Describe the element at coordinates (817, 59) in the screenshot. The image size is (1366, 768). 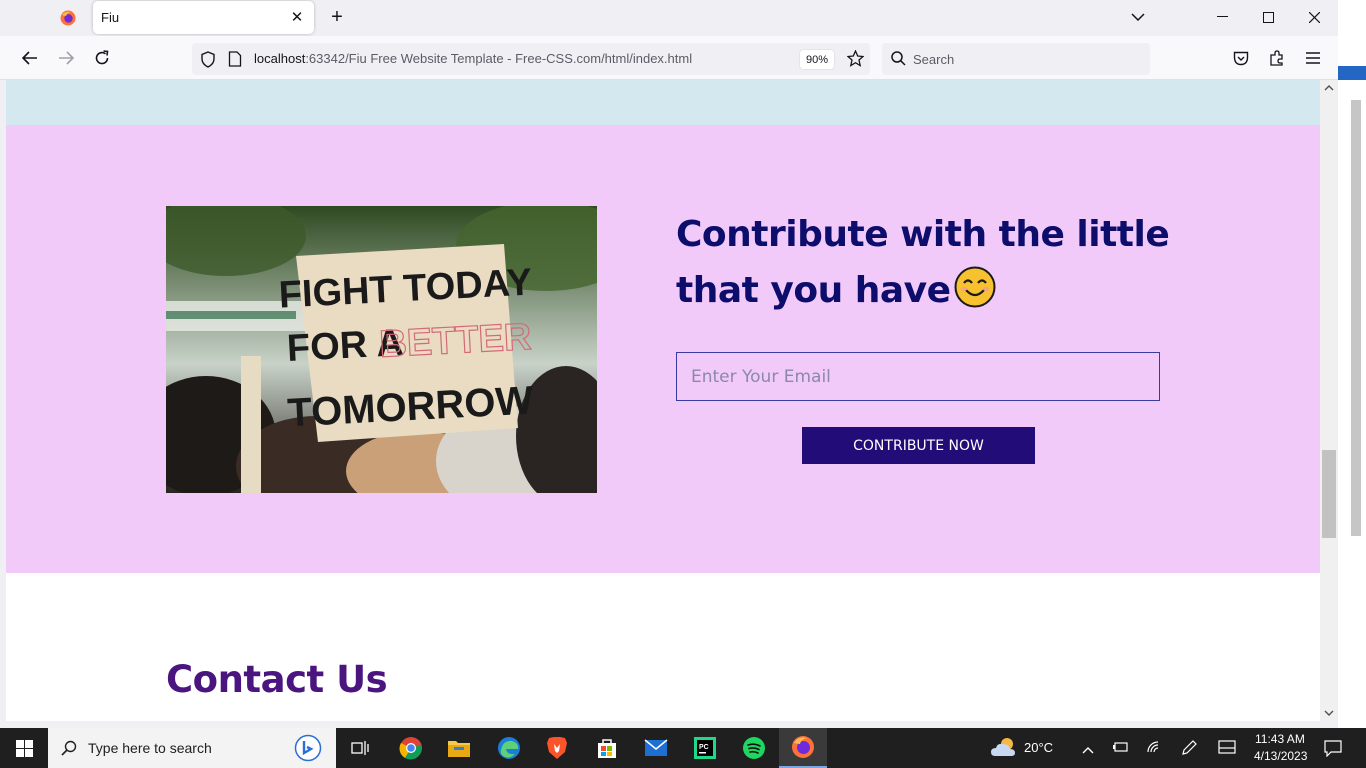
I see `zoom-badge: 90%` at that location.